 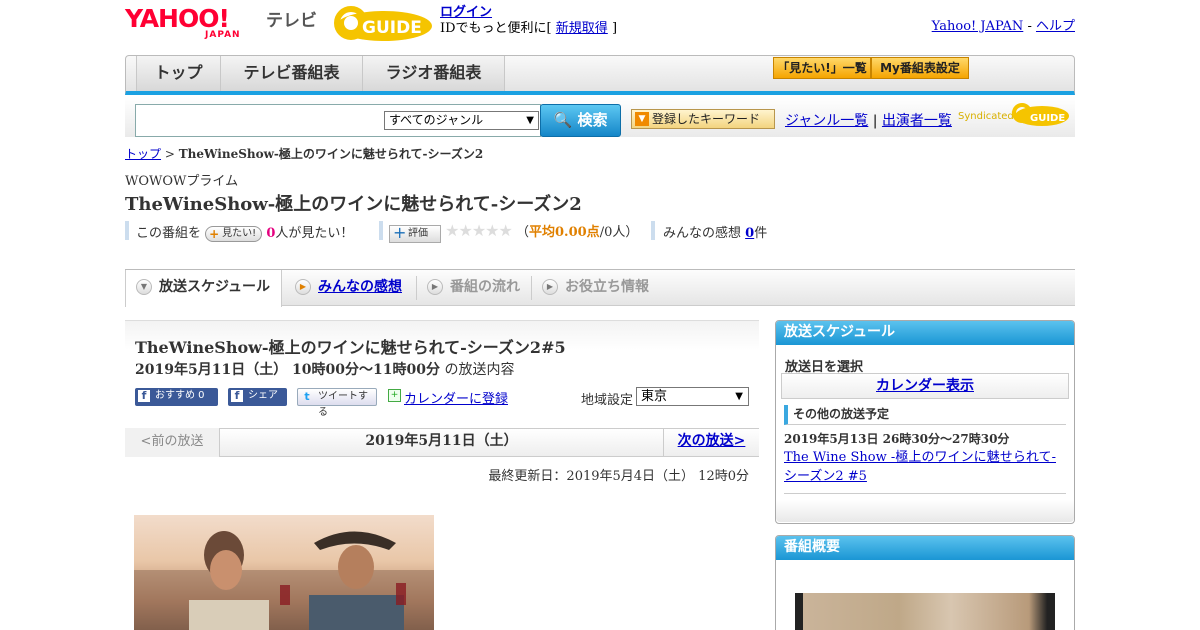 I want to click on kanso-stat: みんなの感想 0件, so click(x=731, y=231).